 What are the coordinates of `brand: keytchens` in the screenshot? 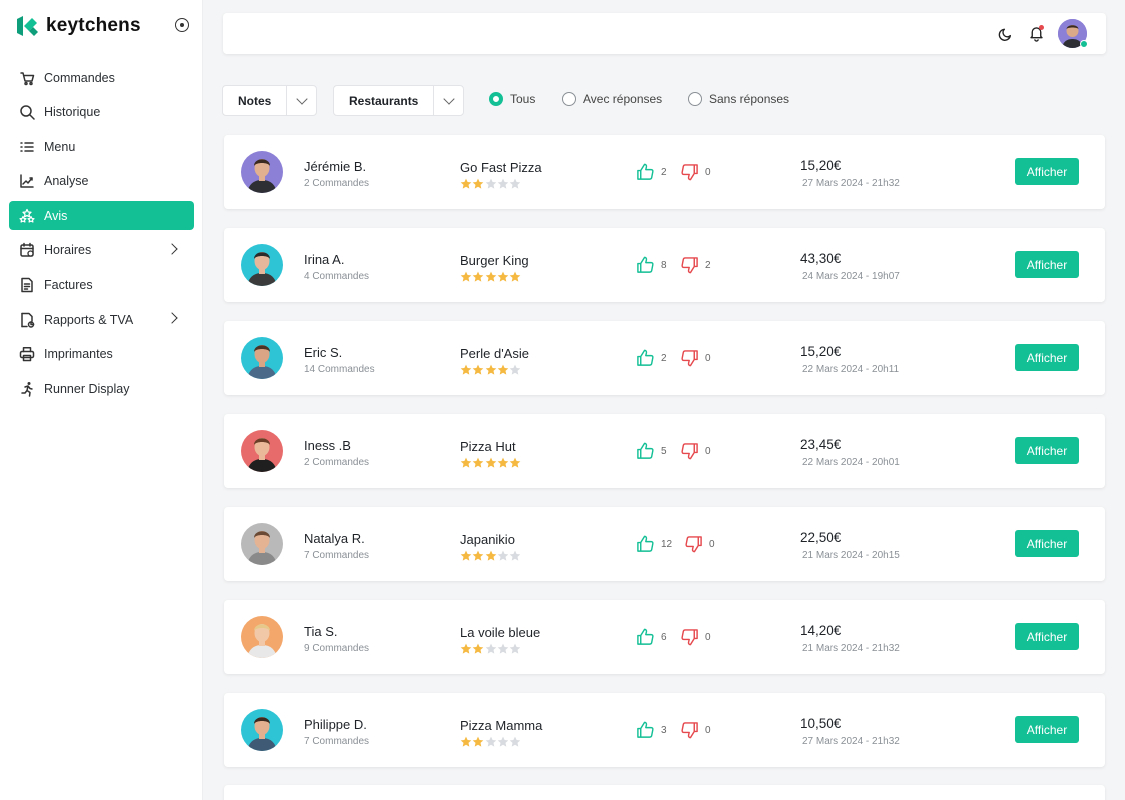 It's located at (77, 26).